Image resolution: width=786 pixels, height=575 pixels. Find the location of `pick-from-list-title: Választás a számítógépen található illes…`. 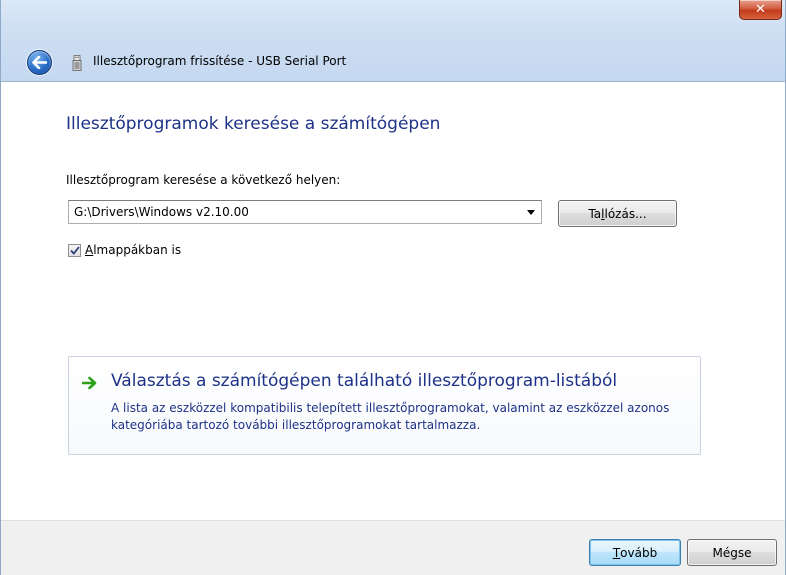

pick-from-list-title: Választás a számítógépen található illes… is located at coordinates (364, 381).